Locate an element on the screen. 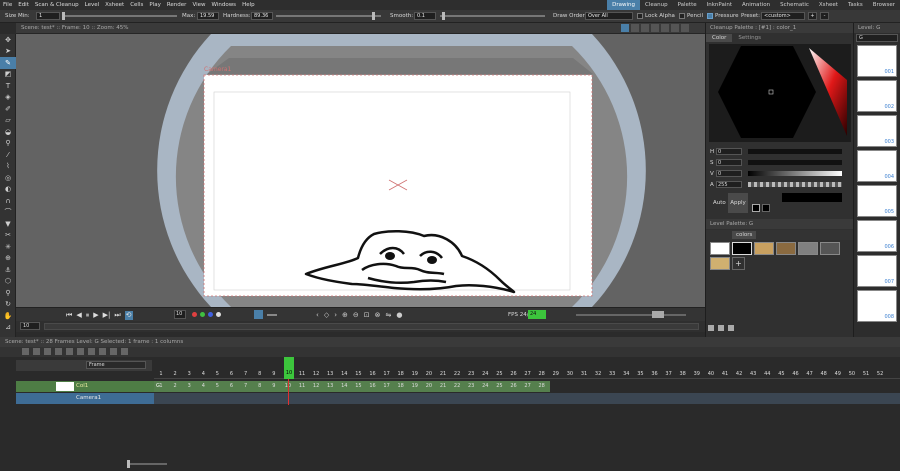 Image resolution: width=900 pixels, height=471 pixels. frame-slider-field: 10 is located at coordinates (30, 326).